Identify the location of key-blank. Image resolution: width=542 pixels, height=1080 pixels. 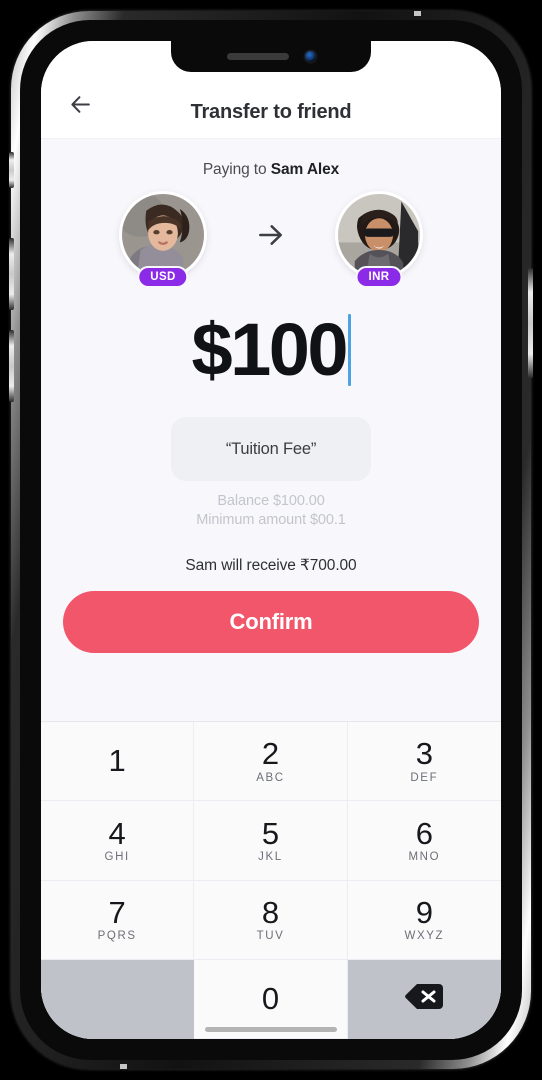
(118, 999).